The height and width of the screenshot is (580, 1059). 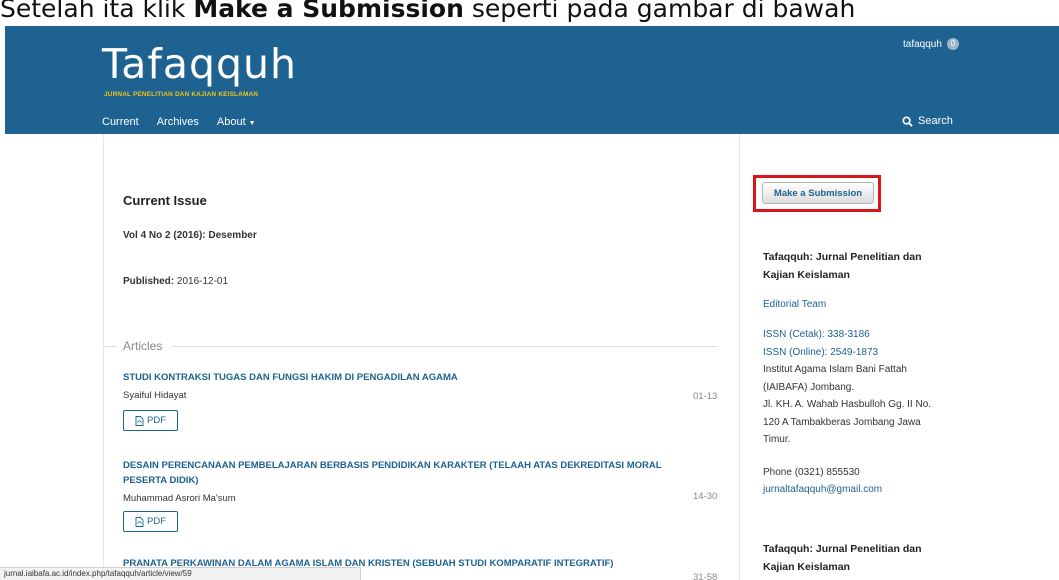 I want to click on article-author: Muhammad Asrori Ma'sum, so click(x=179, y=498).